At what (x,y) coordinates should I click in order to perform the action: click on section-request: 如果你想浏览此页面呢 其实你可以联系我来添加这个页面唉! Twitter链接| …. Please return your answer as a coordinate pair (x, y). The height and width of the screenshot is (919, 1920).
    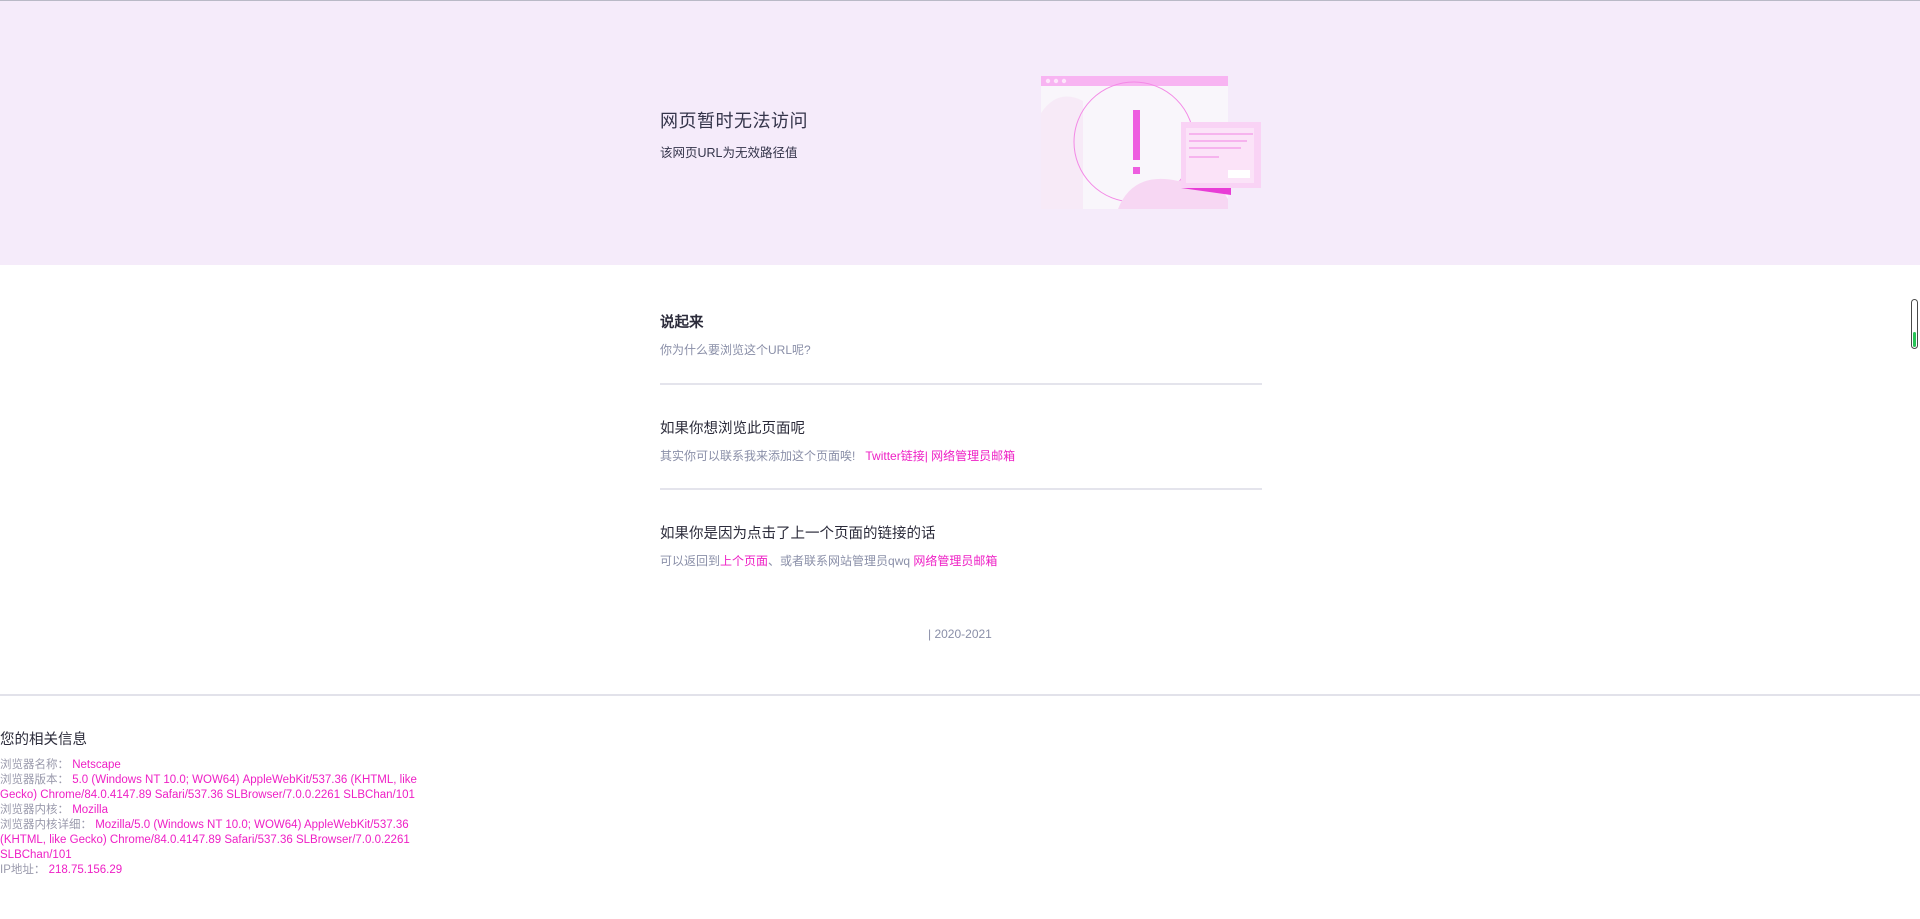
    Looking at the image, I should click on (961, 440).